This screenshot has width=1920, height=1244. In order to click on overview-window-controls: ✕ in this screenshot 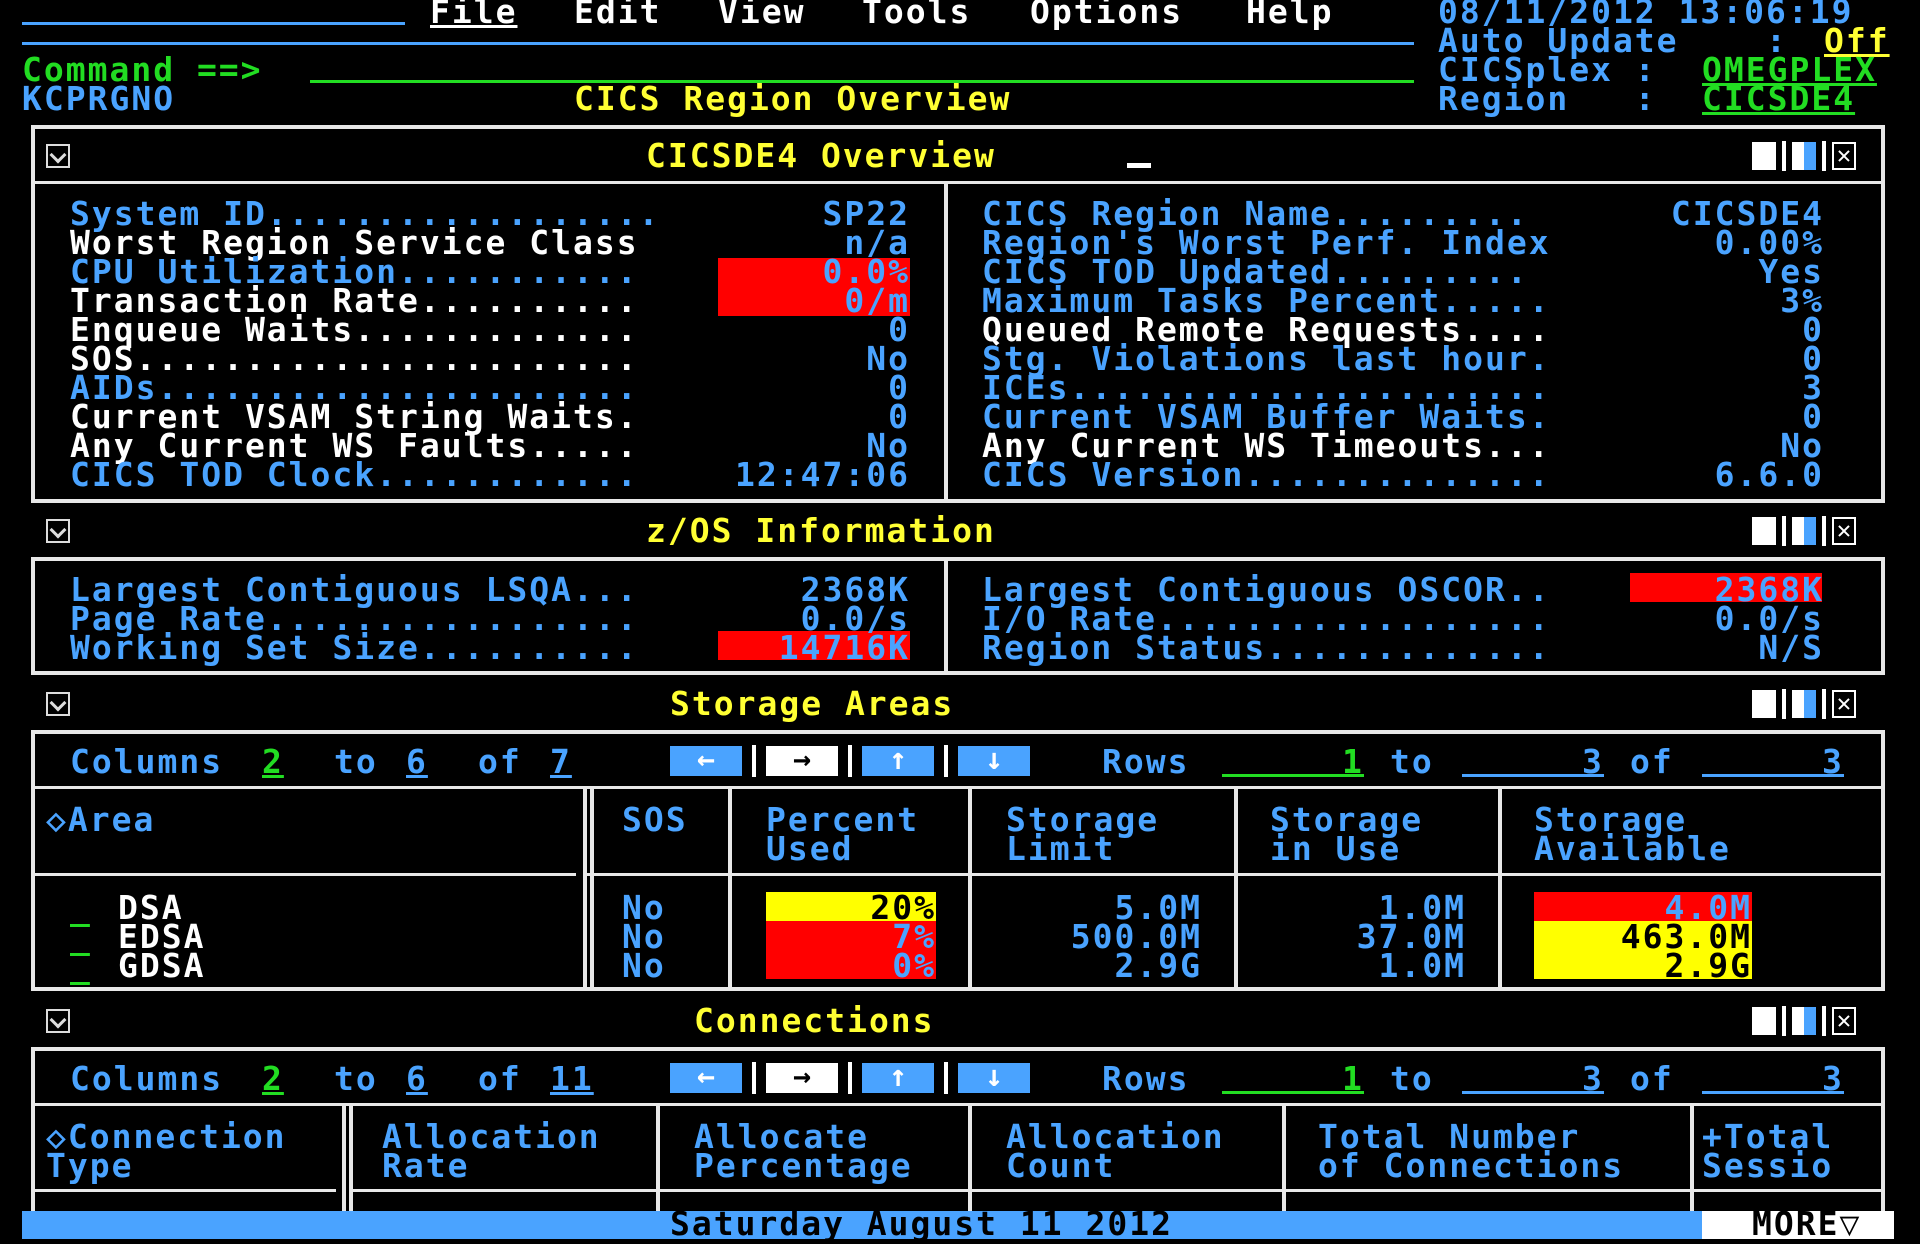, I will do `click(1804, 156)`.